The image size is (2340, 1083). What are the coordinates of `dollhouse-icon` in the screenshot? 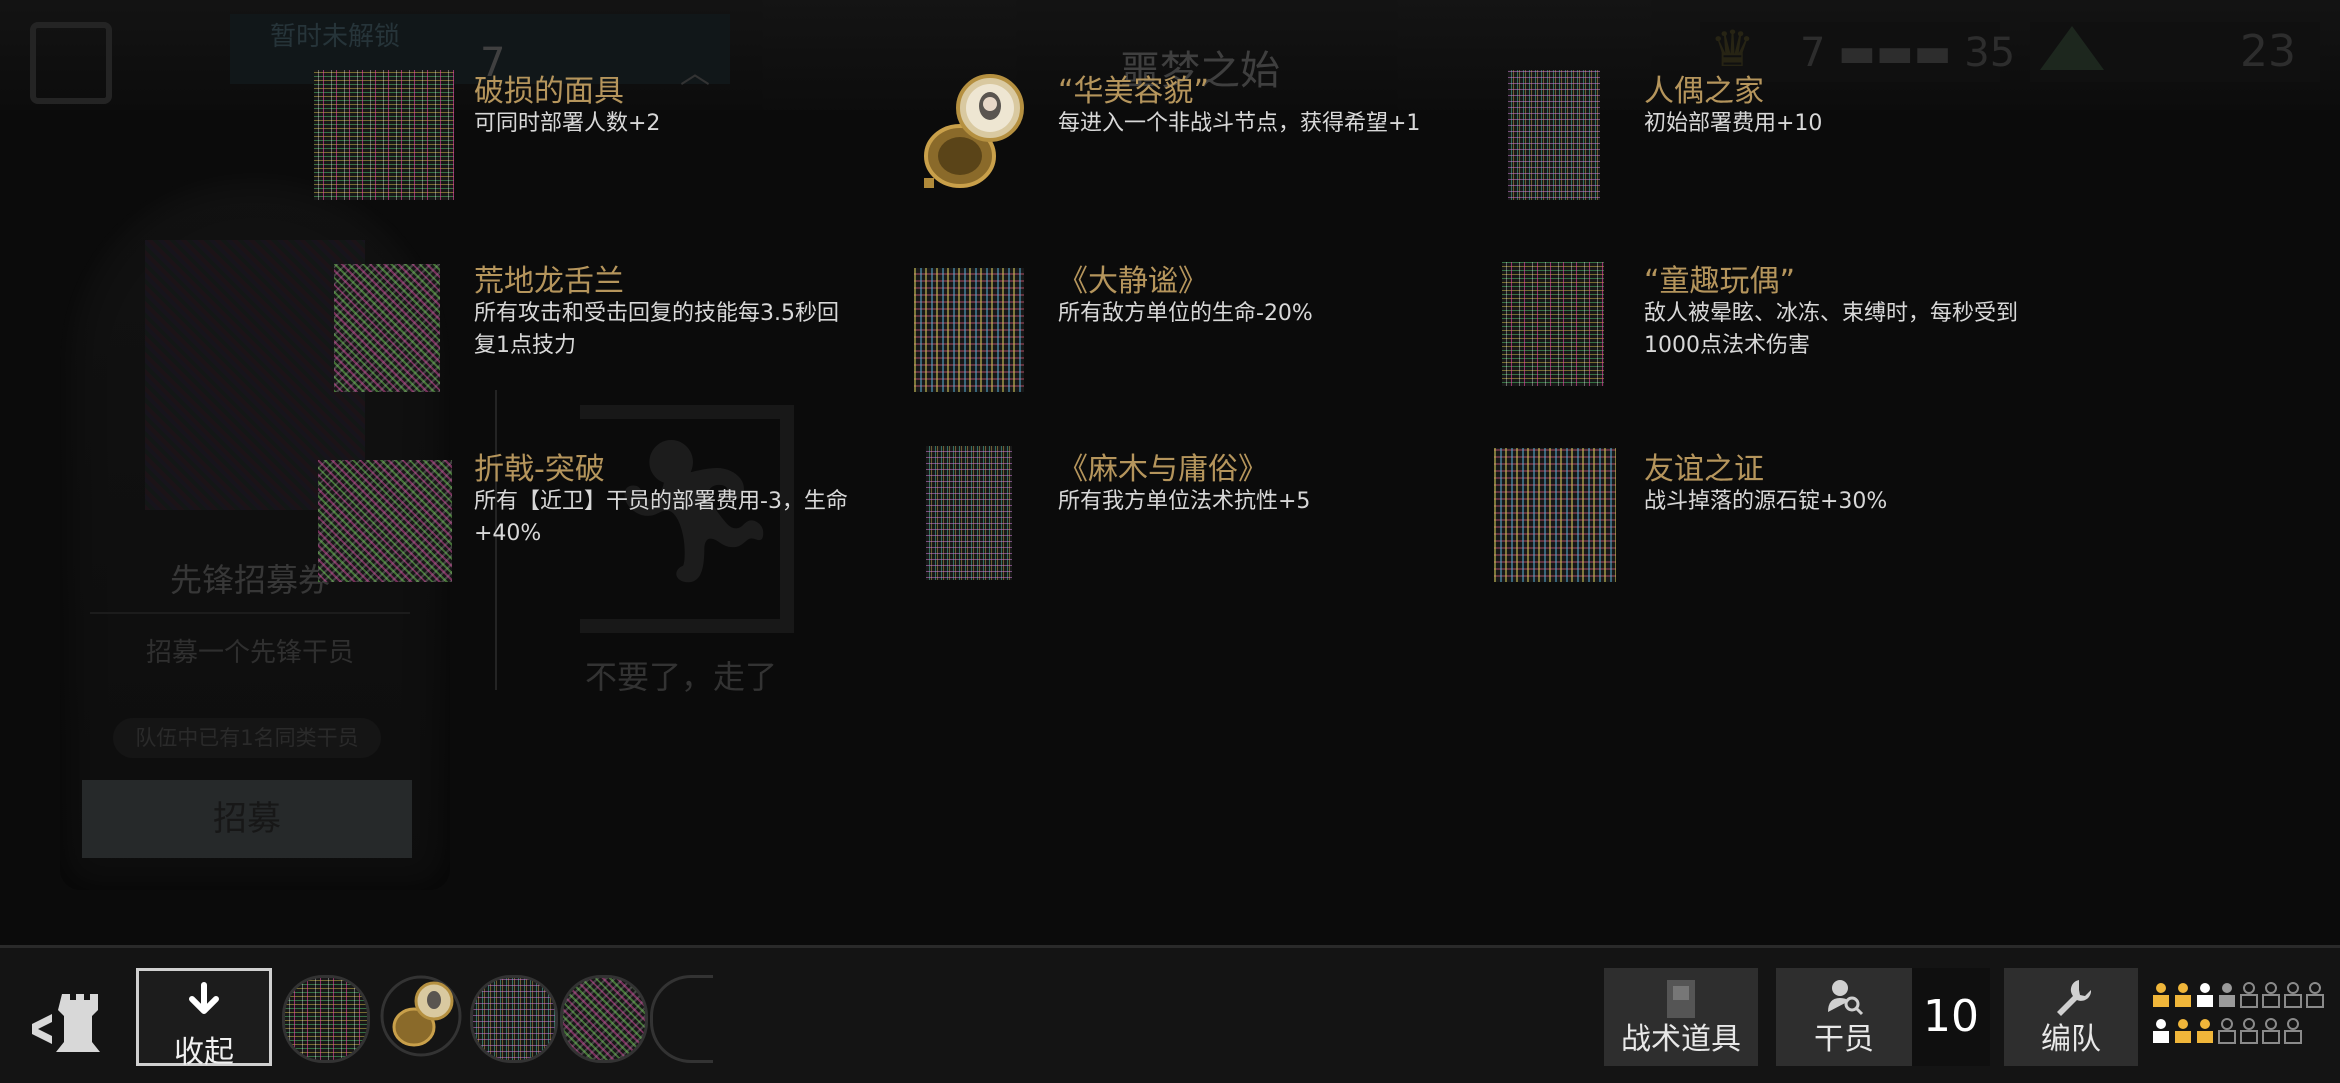 It's located at (1554, 135).